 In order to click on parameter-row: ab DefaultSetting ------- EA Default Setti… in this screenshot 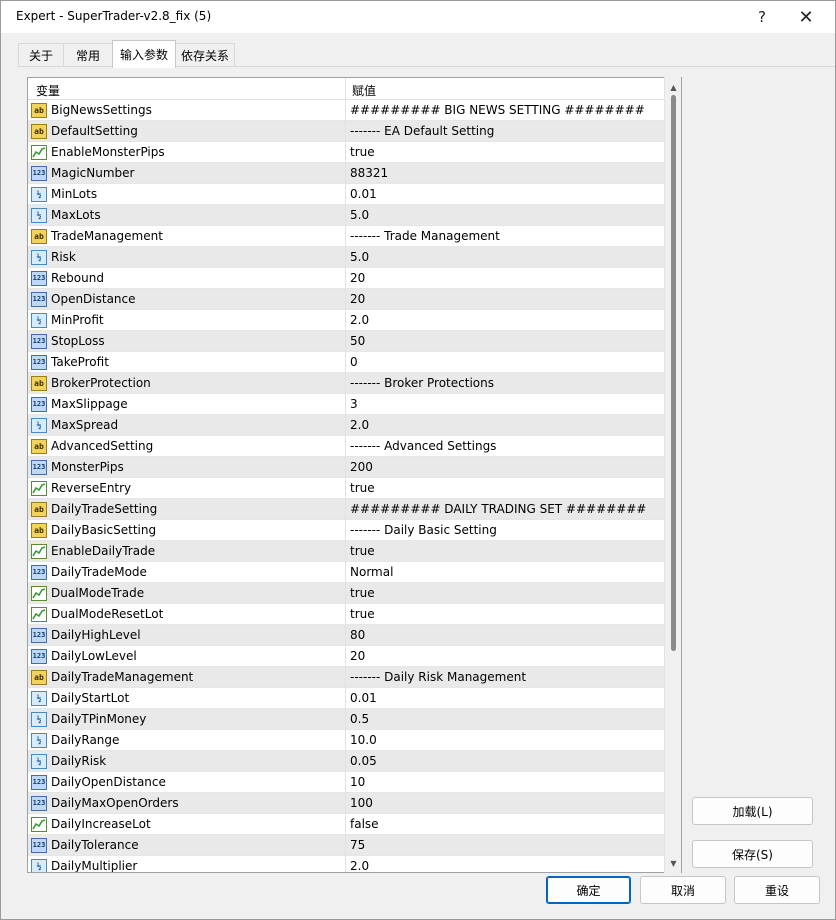, I will do `click(346, 131)`.